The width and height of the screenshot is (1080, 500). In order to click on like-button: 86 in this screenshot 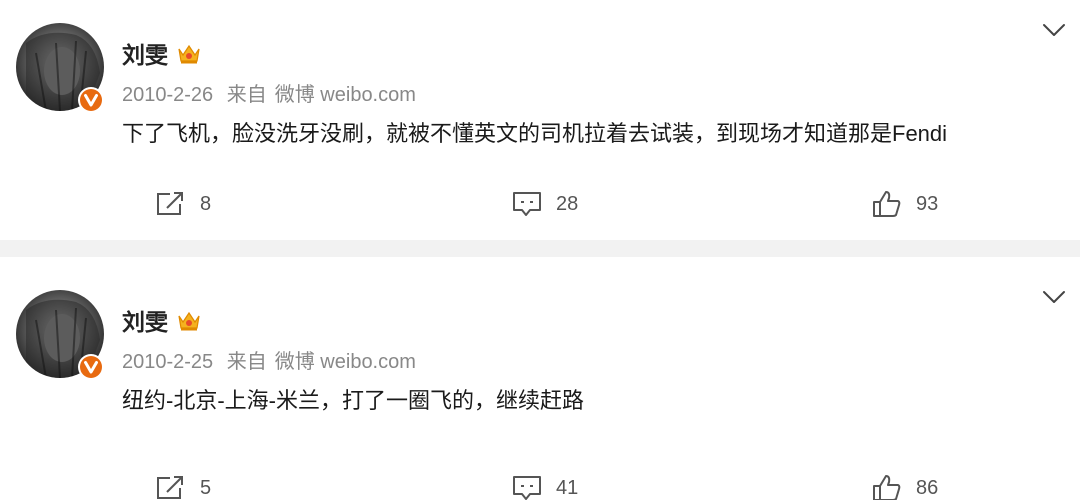, I will do `click(905, 486)`.